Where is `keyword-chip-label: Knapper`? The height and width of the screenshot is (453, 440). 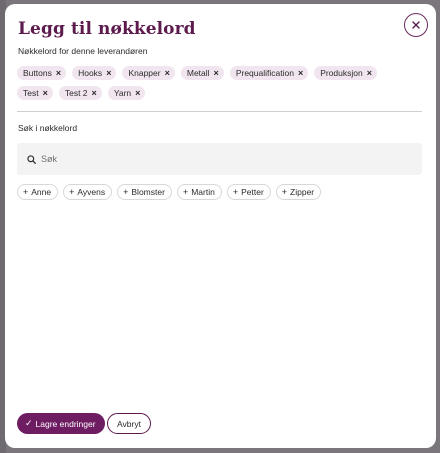 keyword-chip-label: Knapper is located at coordinates (144, 73).